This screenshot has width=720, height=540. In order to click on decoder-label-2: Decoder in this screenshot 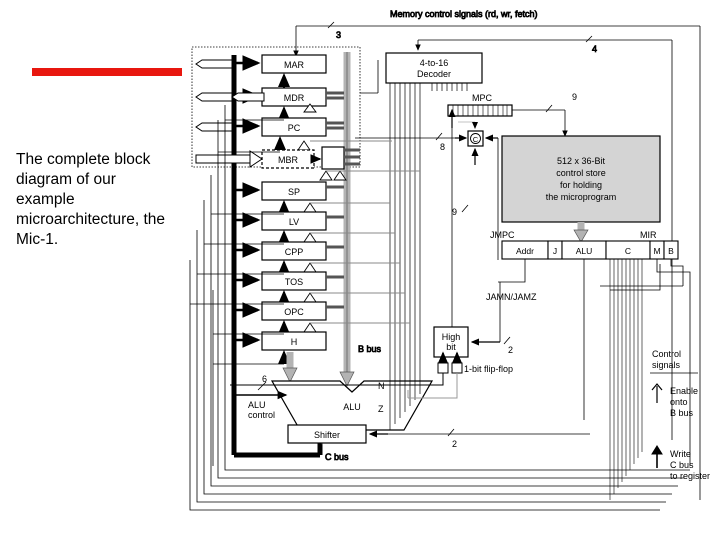, I will do `click(434, 74)`.